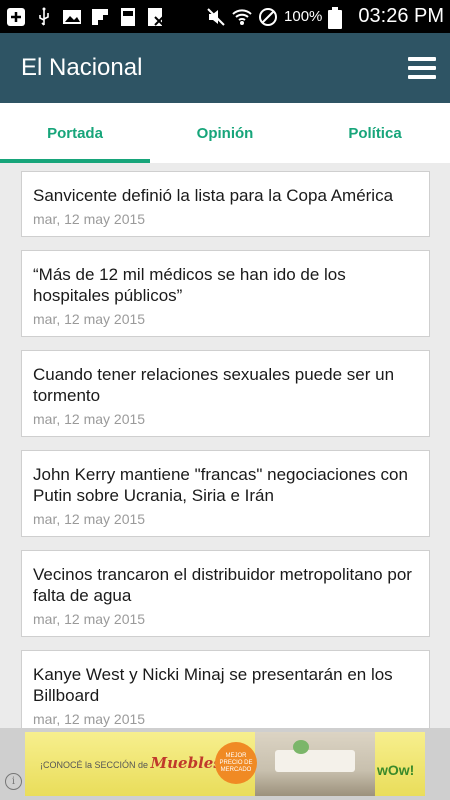  I want to click on tab-opinion: Opinión, so click(225, 133).